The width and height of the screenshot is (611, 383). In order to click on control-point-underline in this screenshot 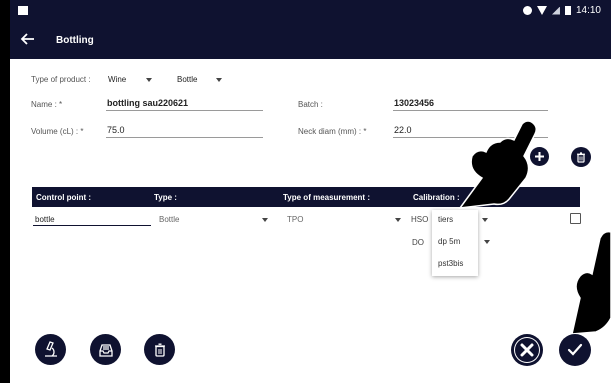, I will do `click(92, 225)`.